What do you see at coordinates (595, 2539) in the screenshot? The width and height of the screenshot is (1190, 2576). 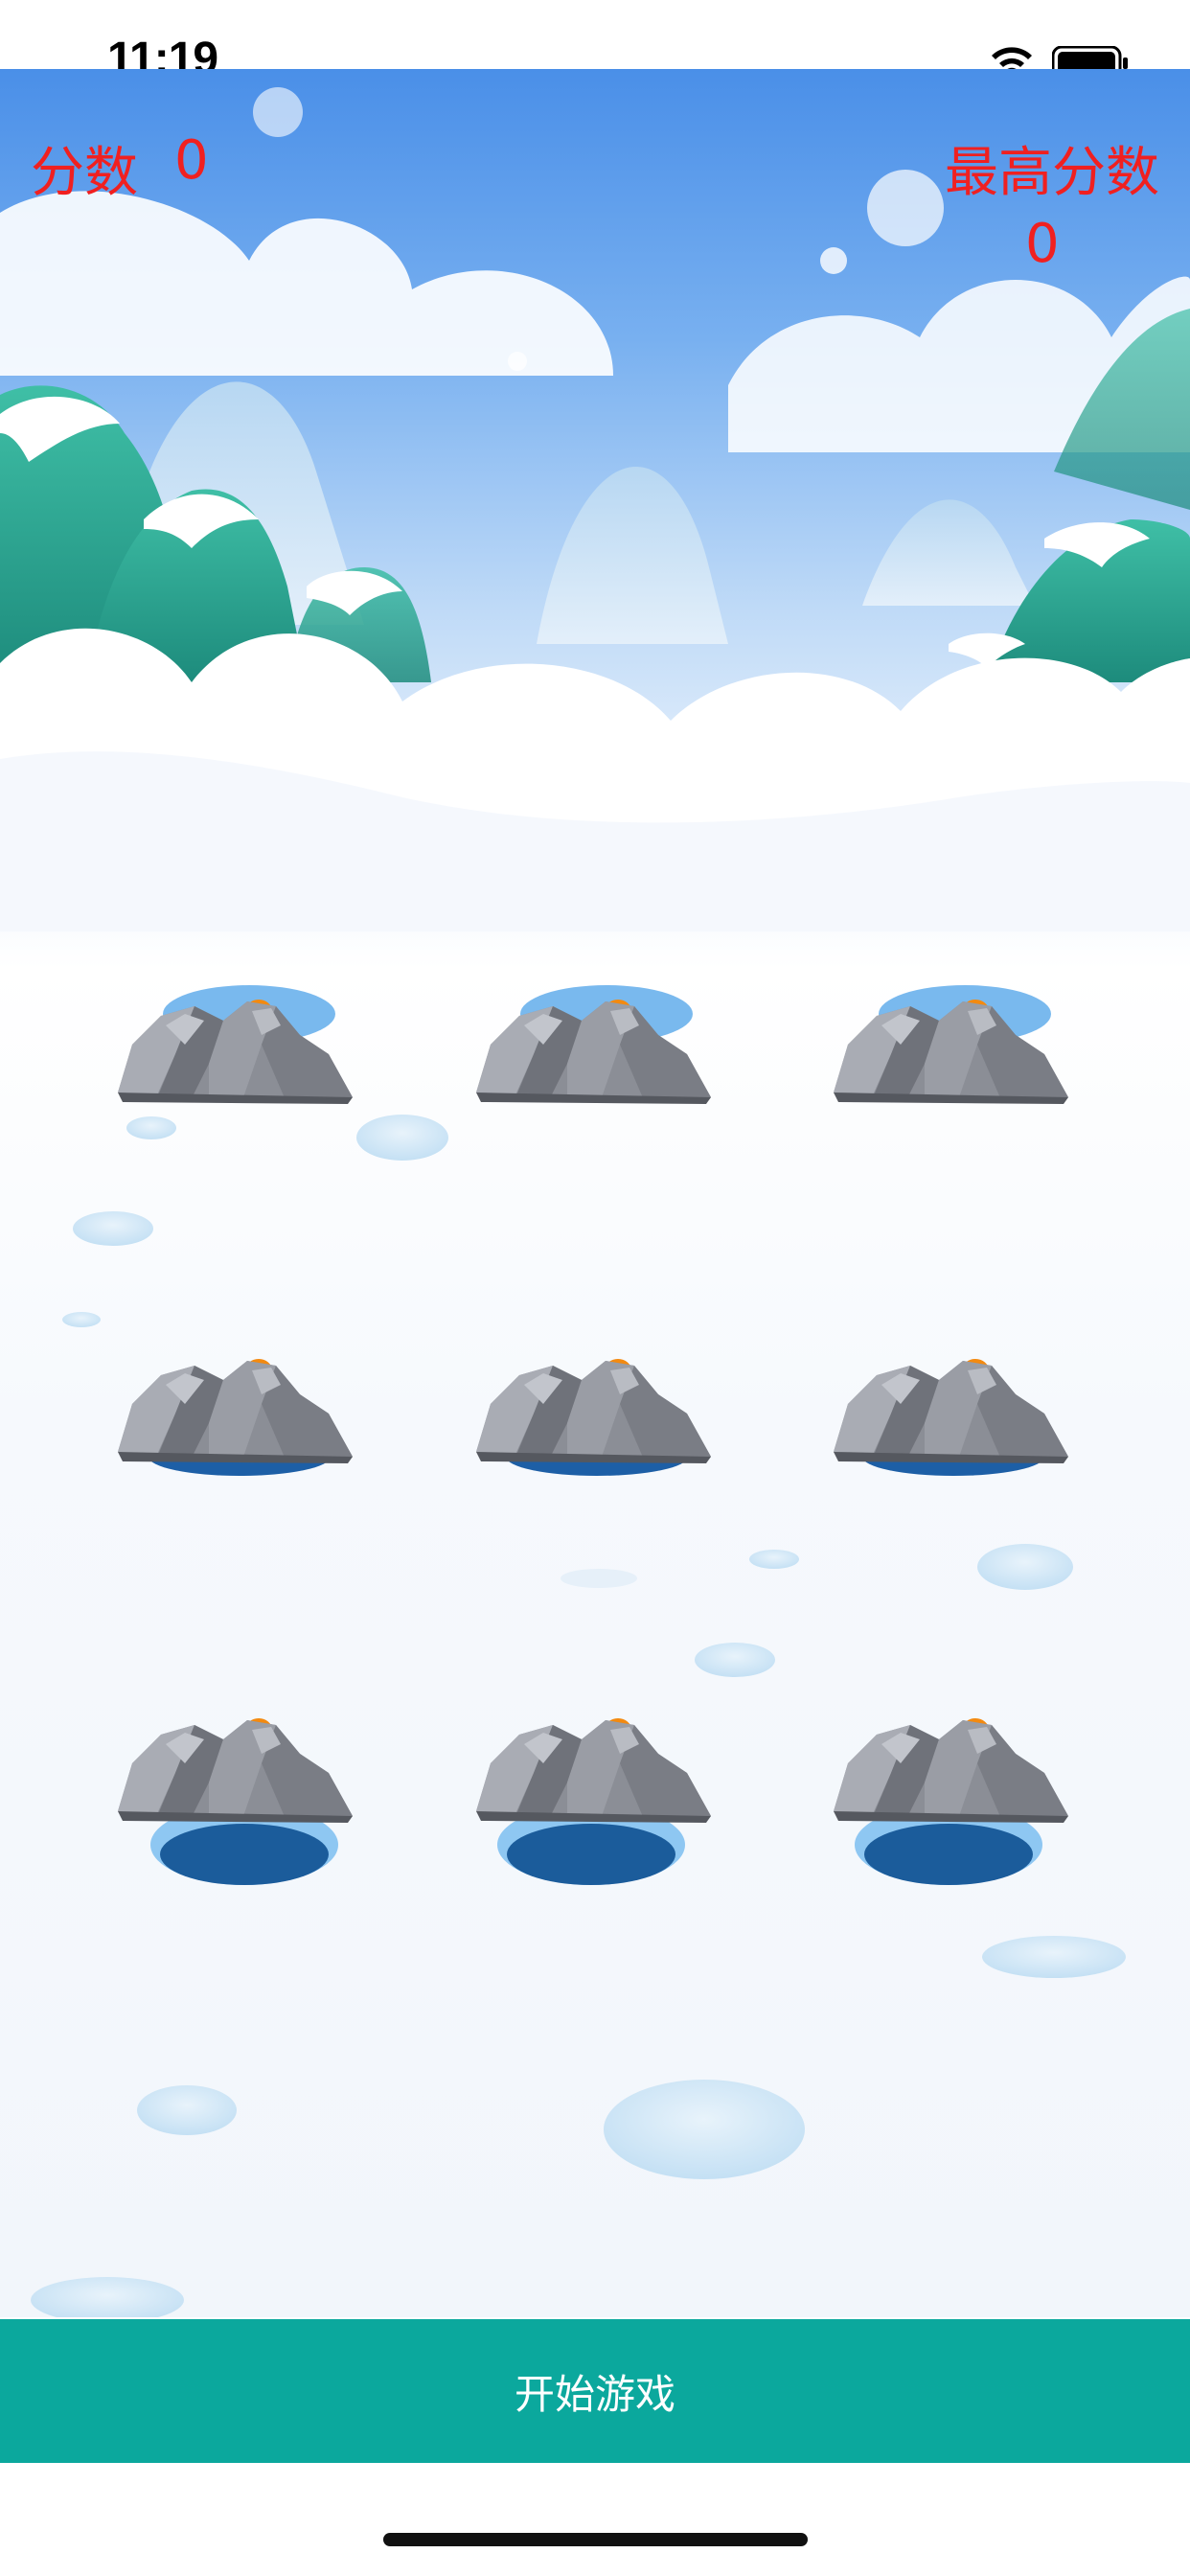 I see `home-indicator` at bounding box center [595, 2539].